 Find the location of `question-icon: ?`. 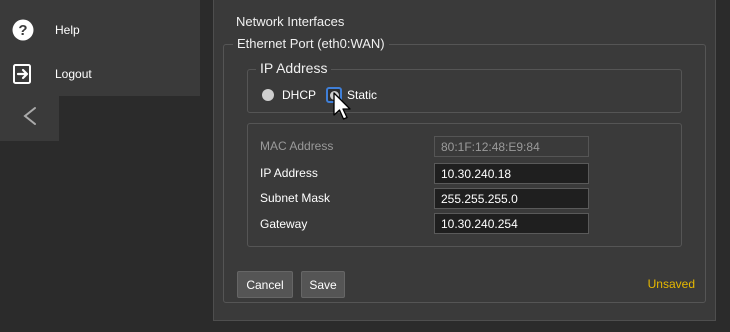

question-icon: ? is located at coordinates (23, 30).